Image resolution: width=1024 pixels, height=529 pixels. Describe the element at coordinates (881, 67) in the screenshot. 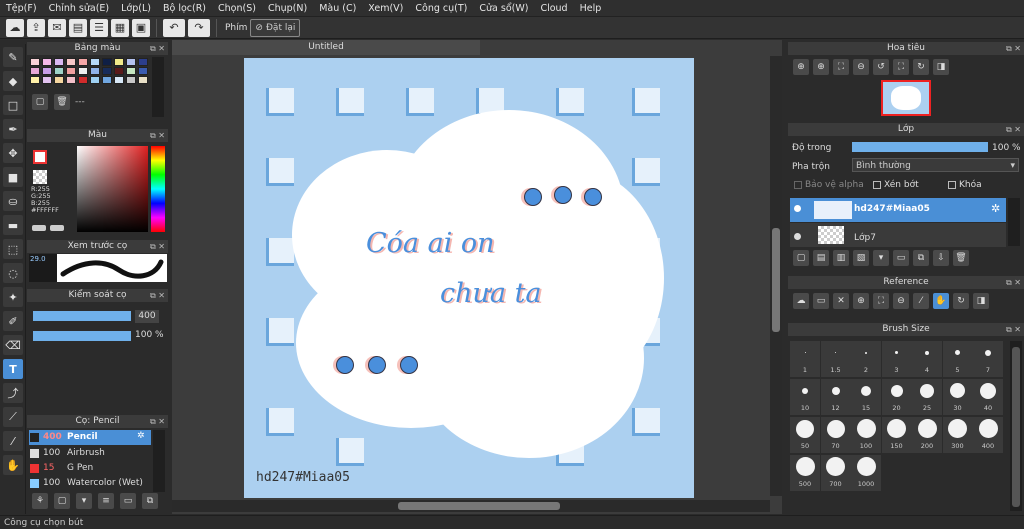

I see `rotate-left-icon: ↺` at that location.